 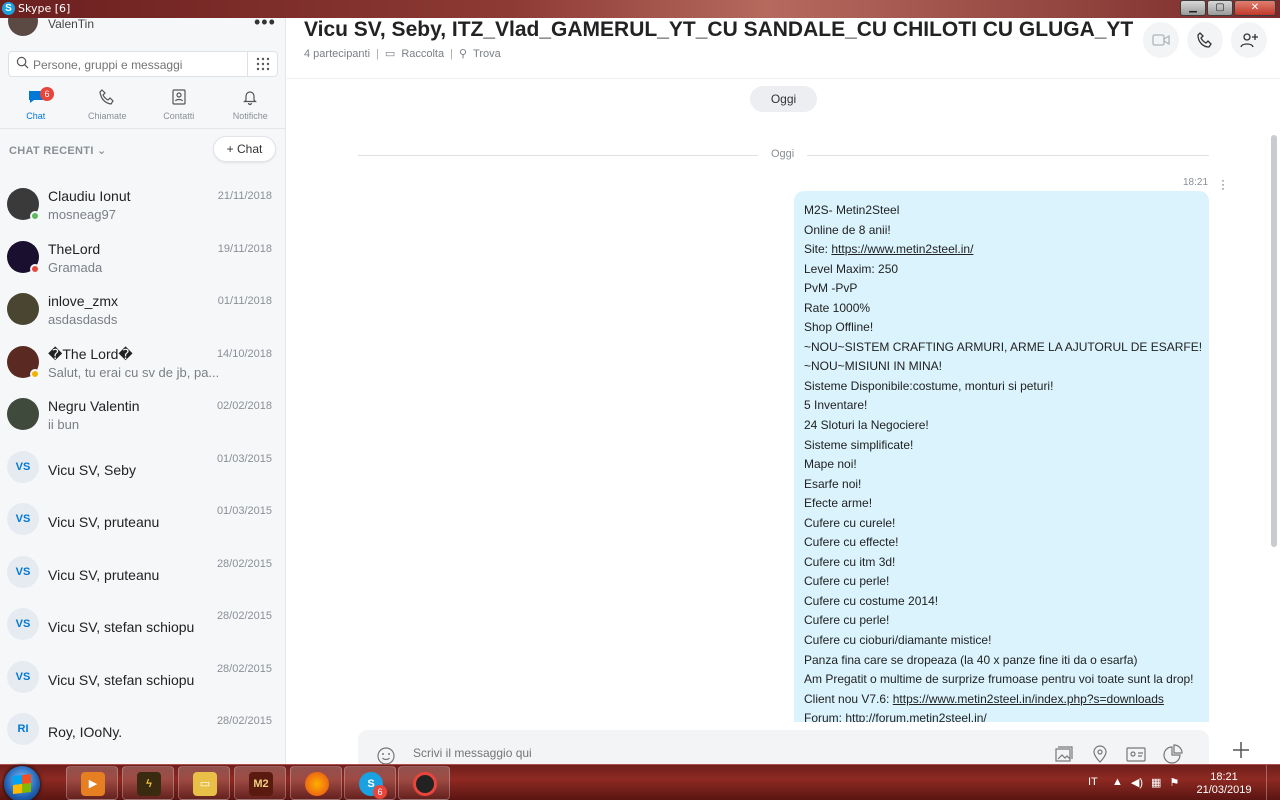 I want to click on chat-item-vicu-stefan: VS Vicu SV, stefan schiopu 28/02/2015, so click(x=142, y=624).